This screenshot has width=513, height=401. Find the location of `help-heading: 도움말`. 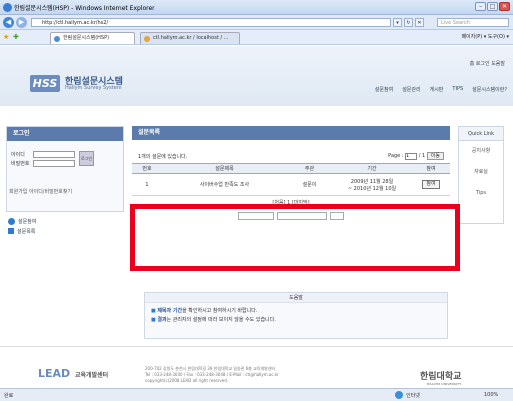

help-heading: 도움말 is located at coordinates (296, 298).